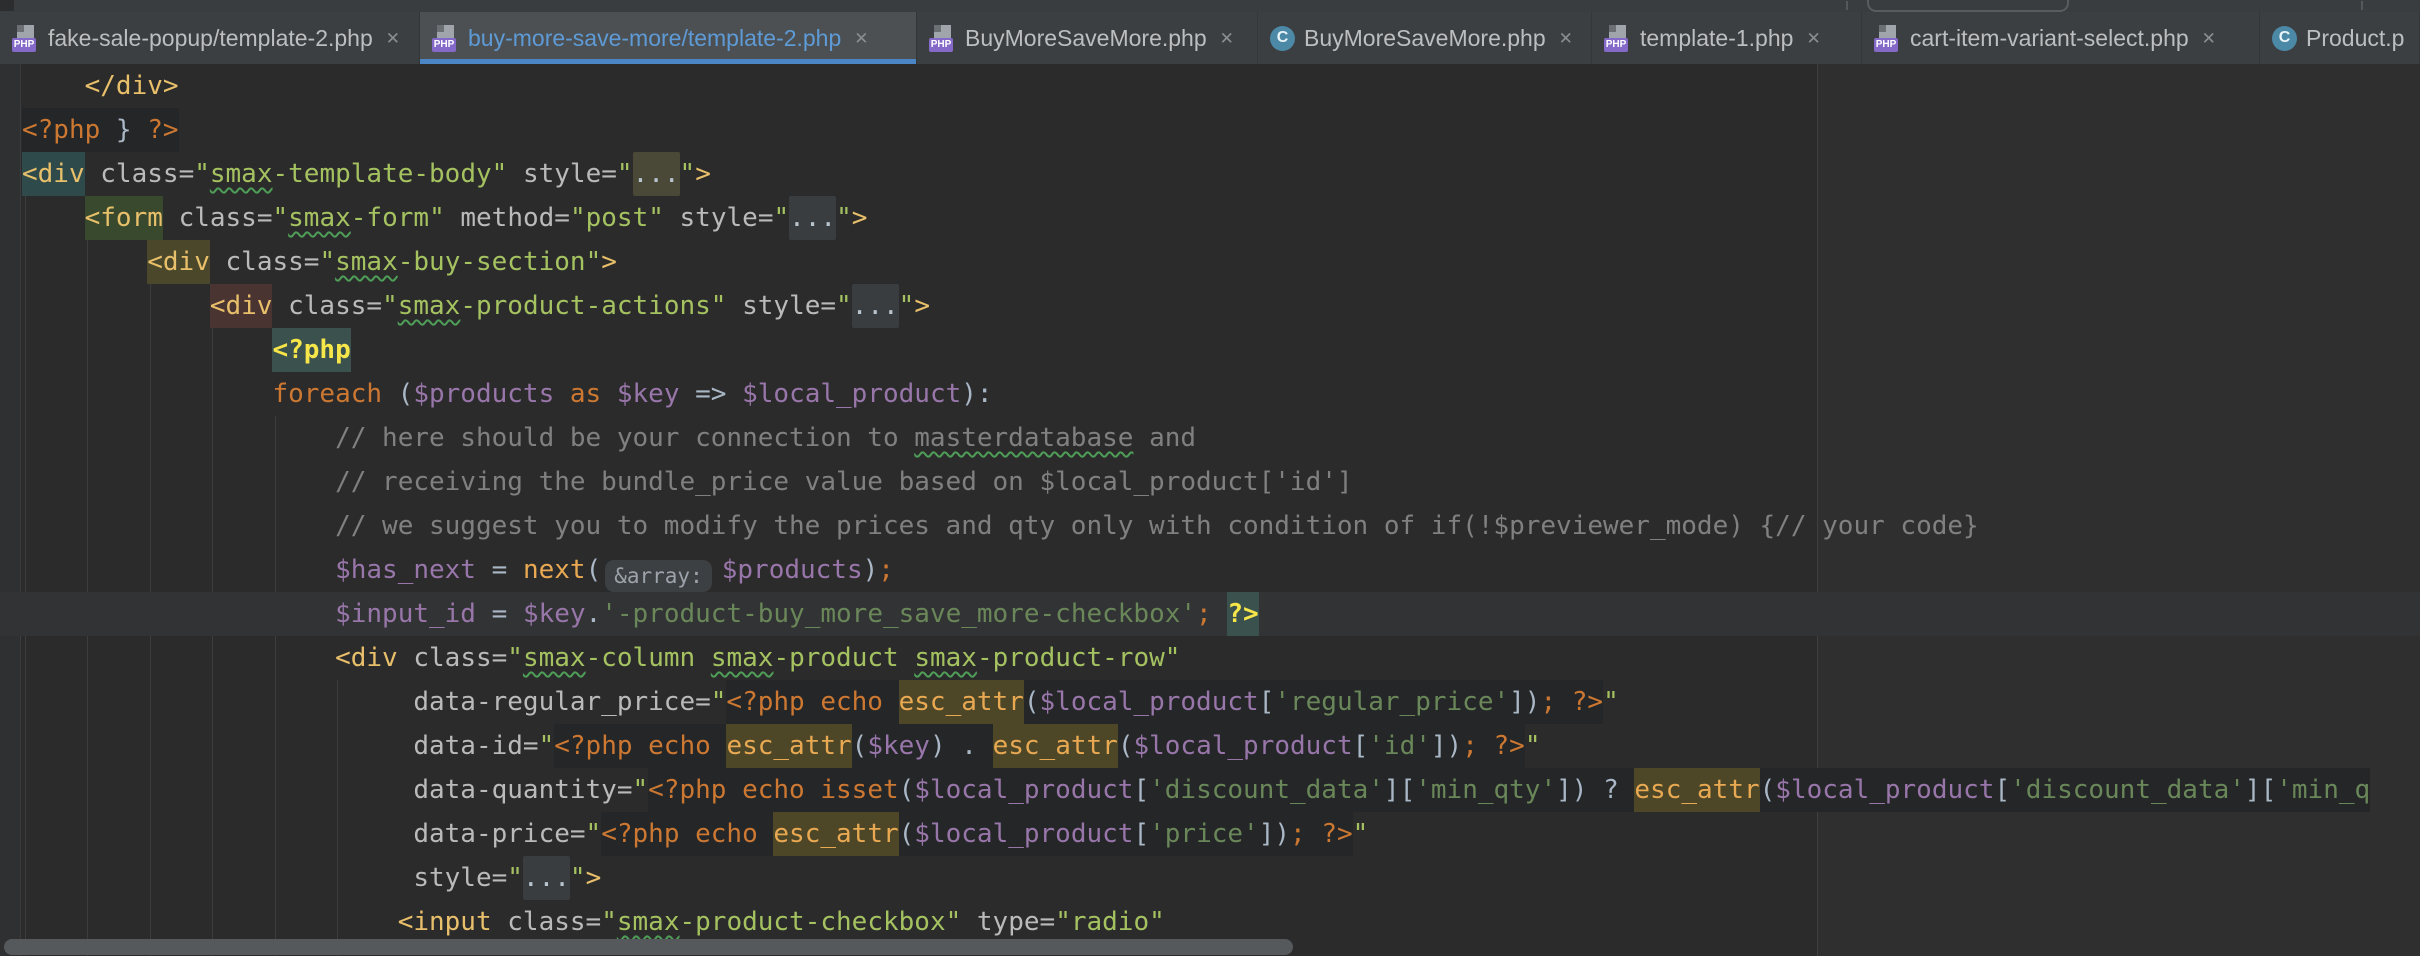  I want to click on editor-tab: PHP fake-sale-popup/template-2.php ✕, so click(210, 38).